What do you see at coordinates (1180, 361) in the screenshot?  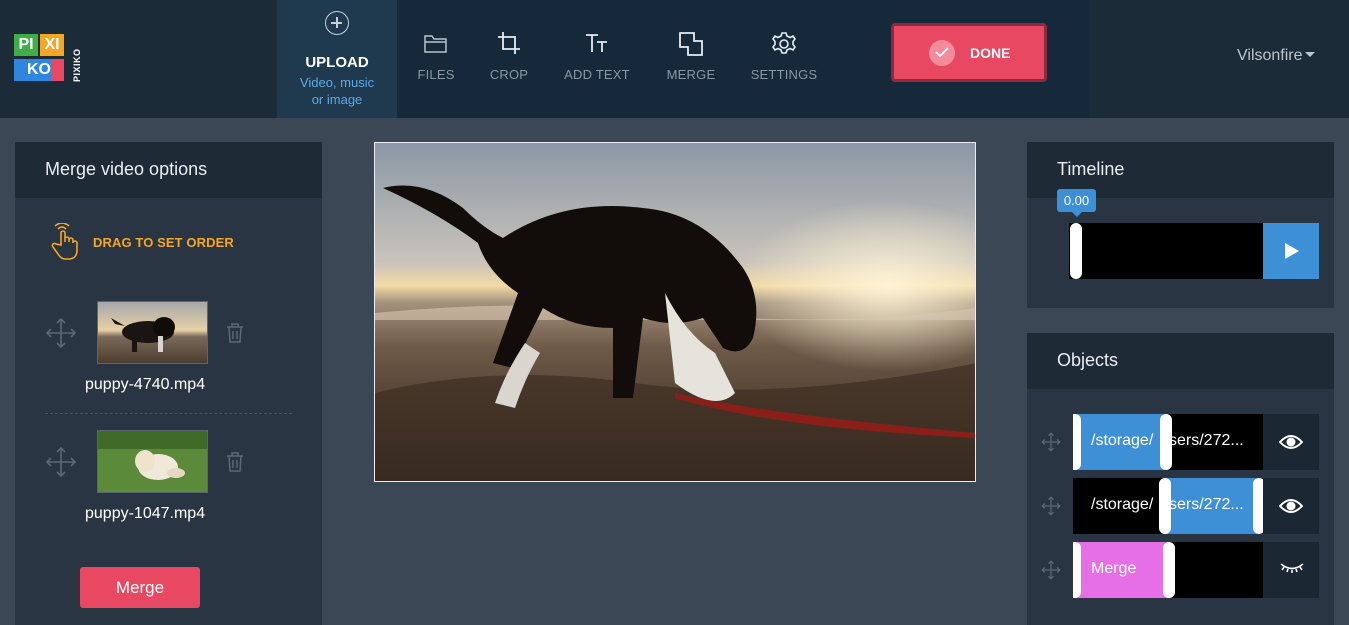 I see `objects-title: Objects` at bounding box center [1180, 361].